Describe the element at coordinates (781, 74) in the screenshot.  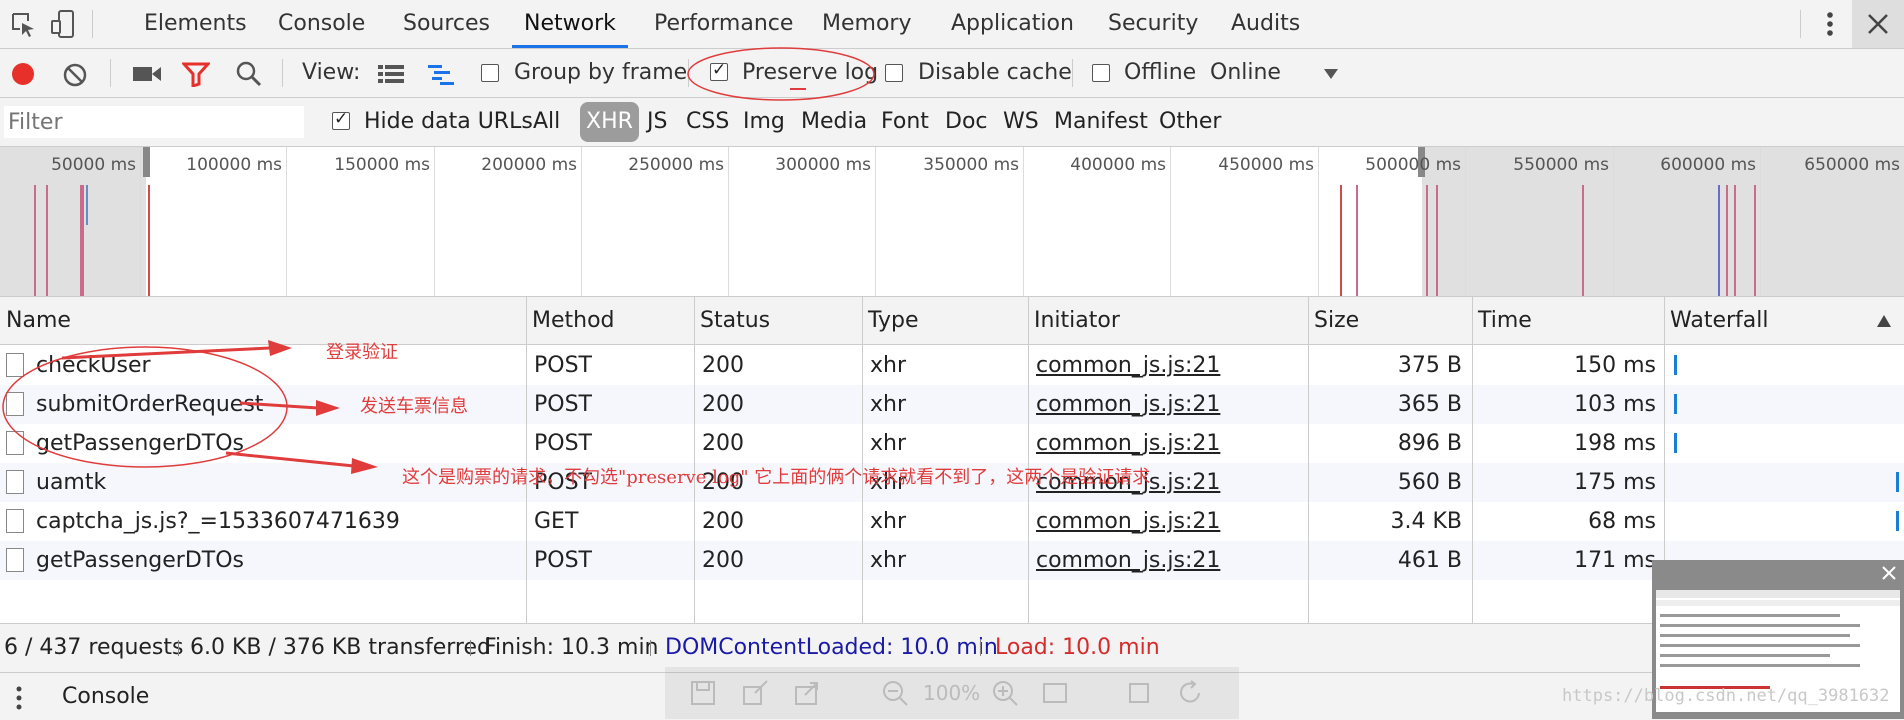
I see `preserve-log-highlight-ellipse` at that location.